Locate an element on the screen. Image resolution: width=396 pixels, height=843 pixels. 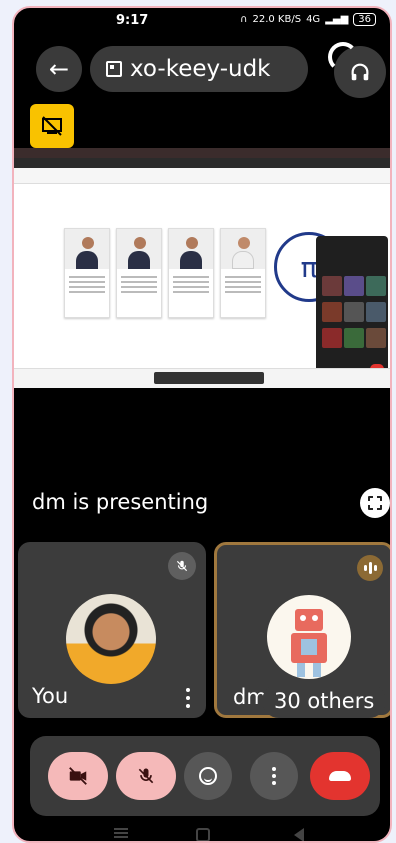
screen-share-off-icon is located at coordinates (52, 126).